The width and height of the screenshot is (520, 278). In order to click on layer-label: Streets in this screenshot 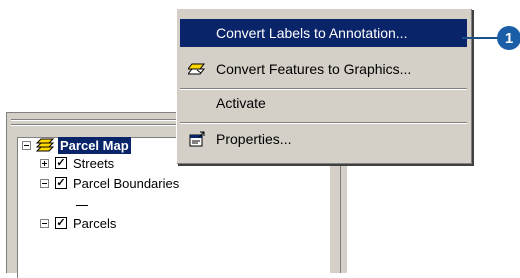, I will do `click(93, 163)`.